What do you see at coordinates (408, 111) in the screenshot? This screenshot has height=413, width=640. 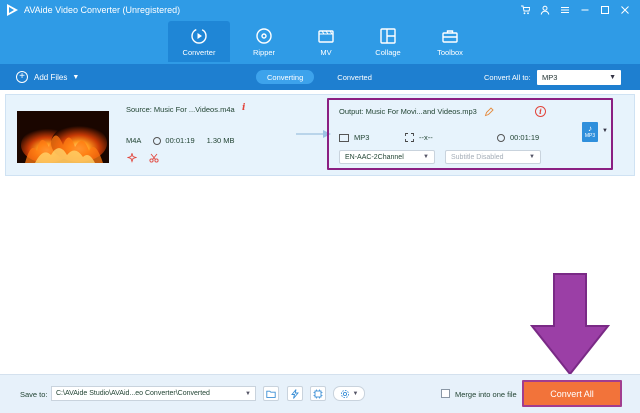 I see `output-filename: Output: Music For Movi...and Videos.mp3` at bounding box center [408, 111].